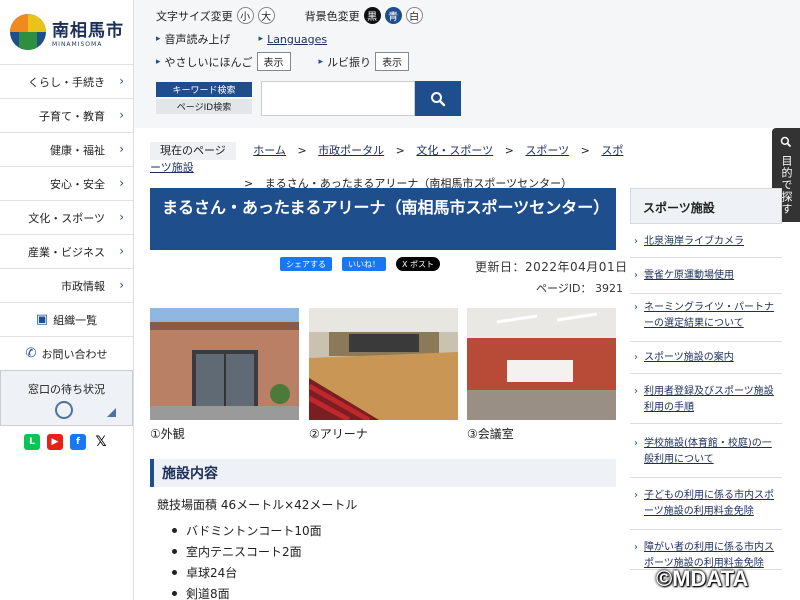  I want to click on readaloud-link: 音声読み上げ, so click(198, 39).